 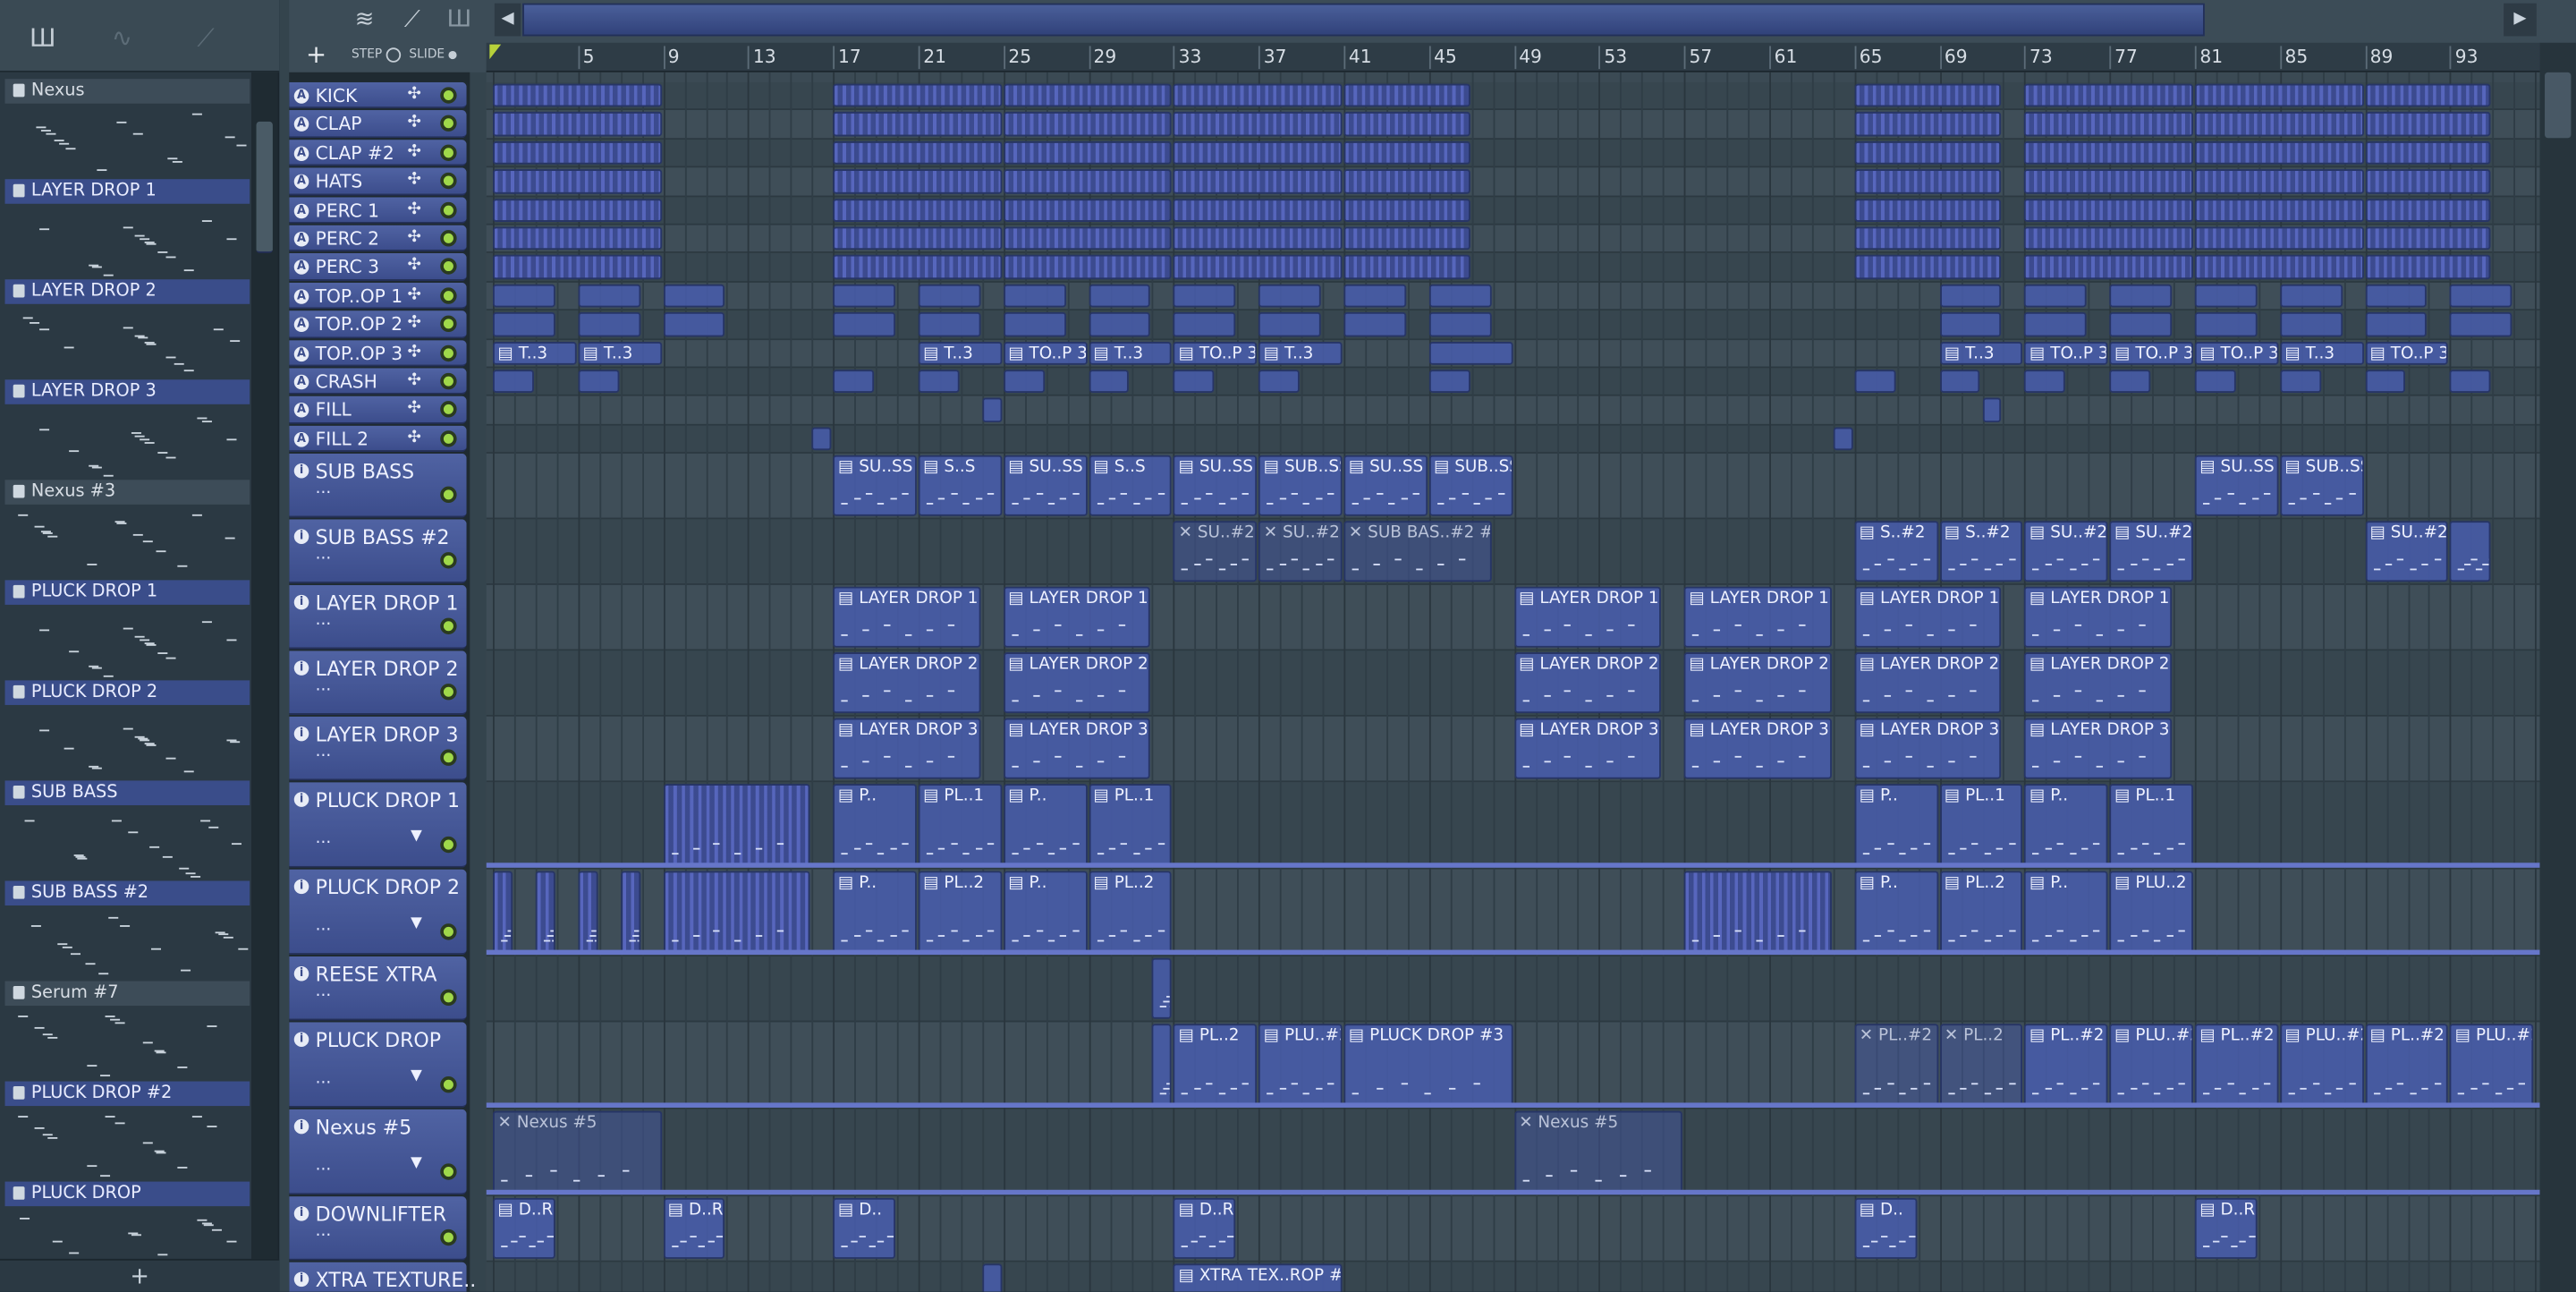 What do you see at coordinates (1981, 1066) in the screenshot?
I see `pattern-clip: ✕ PL..2` at bounding box center [1981, 1066].